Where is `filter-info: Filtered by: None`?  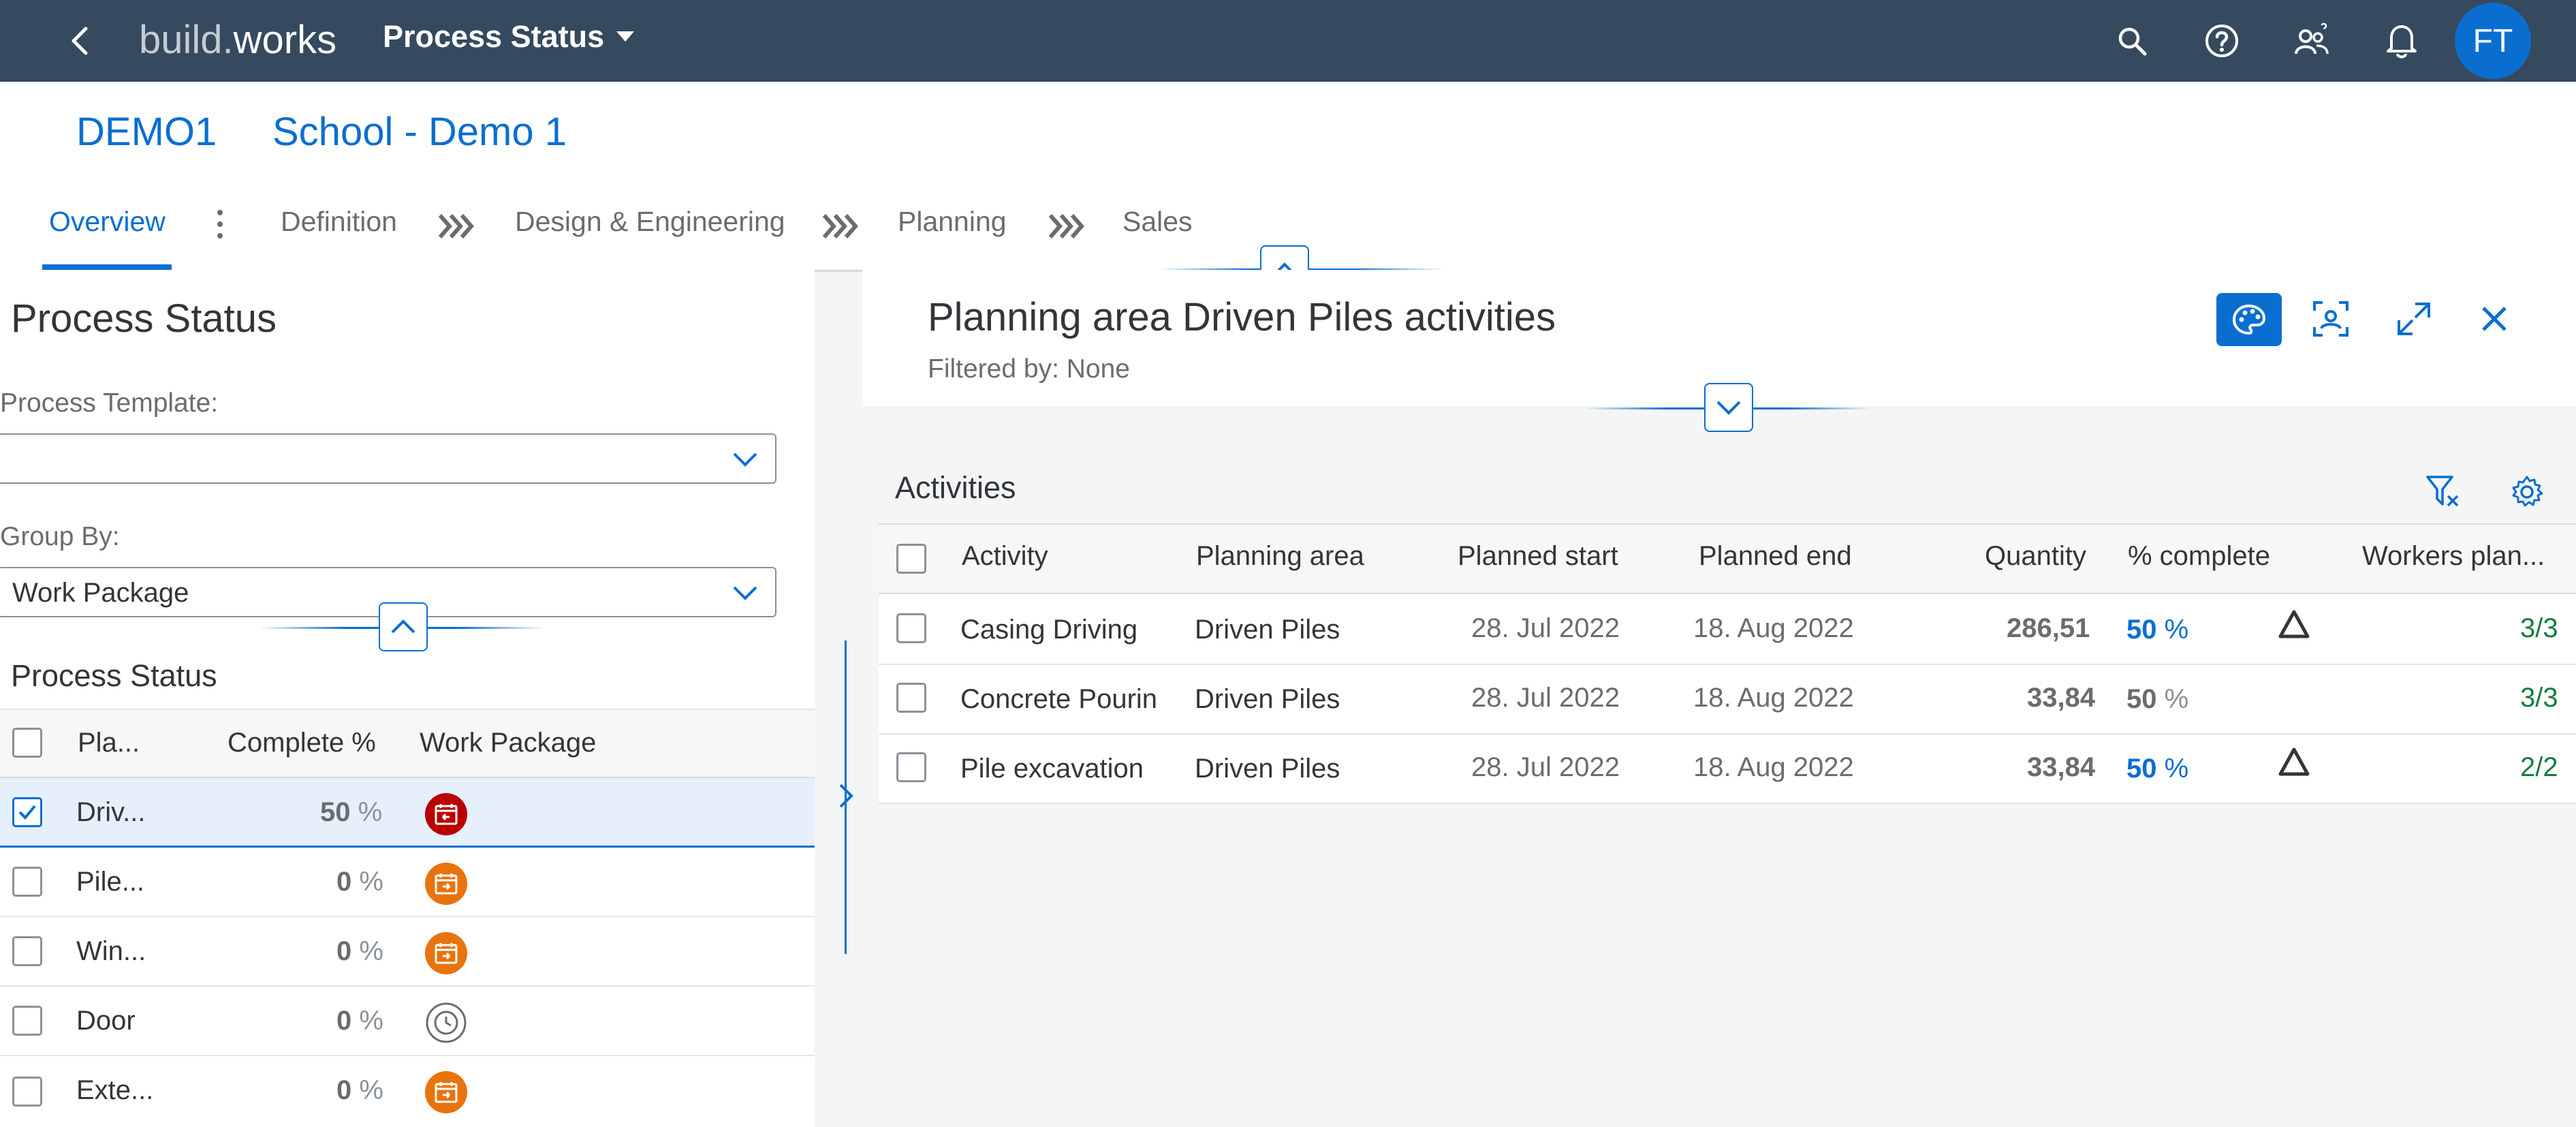 filter-info: Filtered by: None is located at coordinates (1029, 369).